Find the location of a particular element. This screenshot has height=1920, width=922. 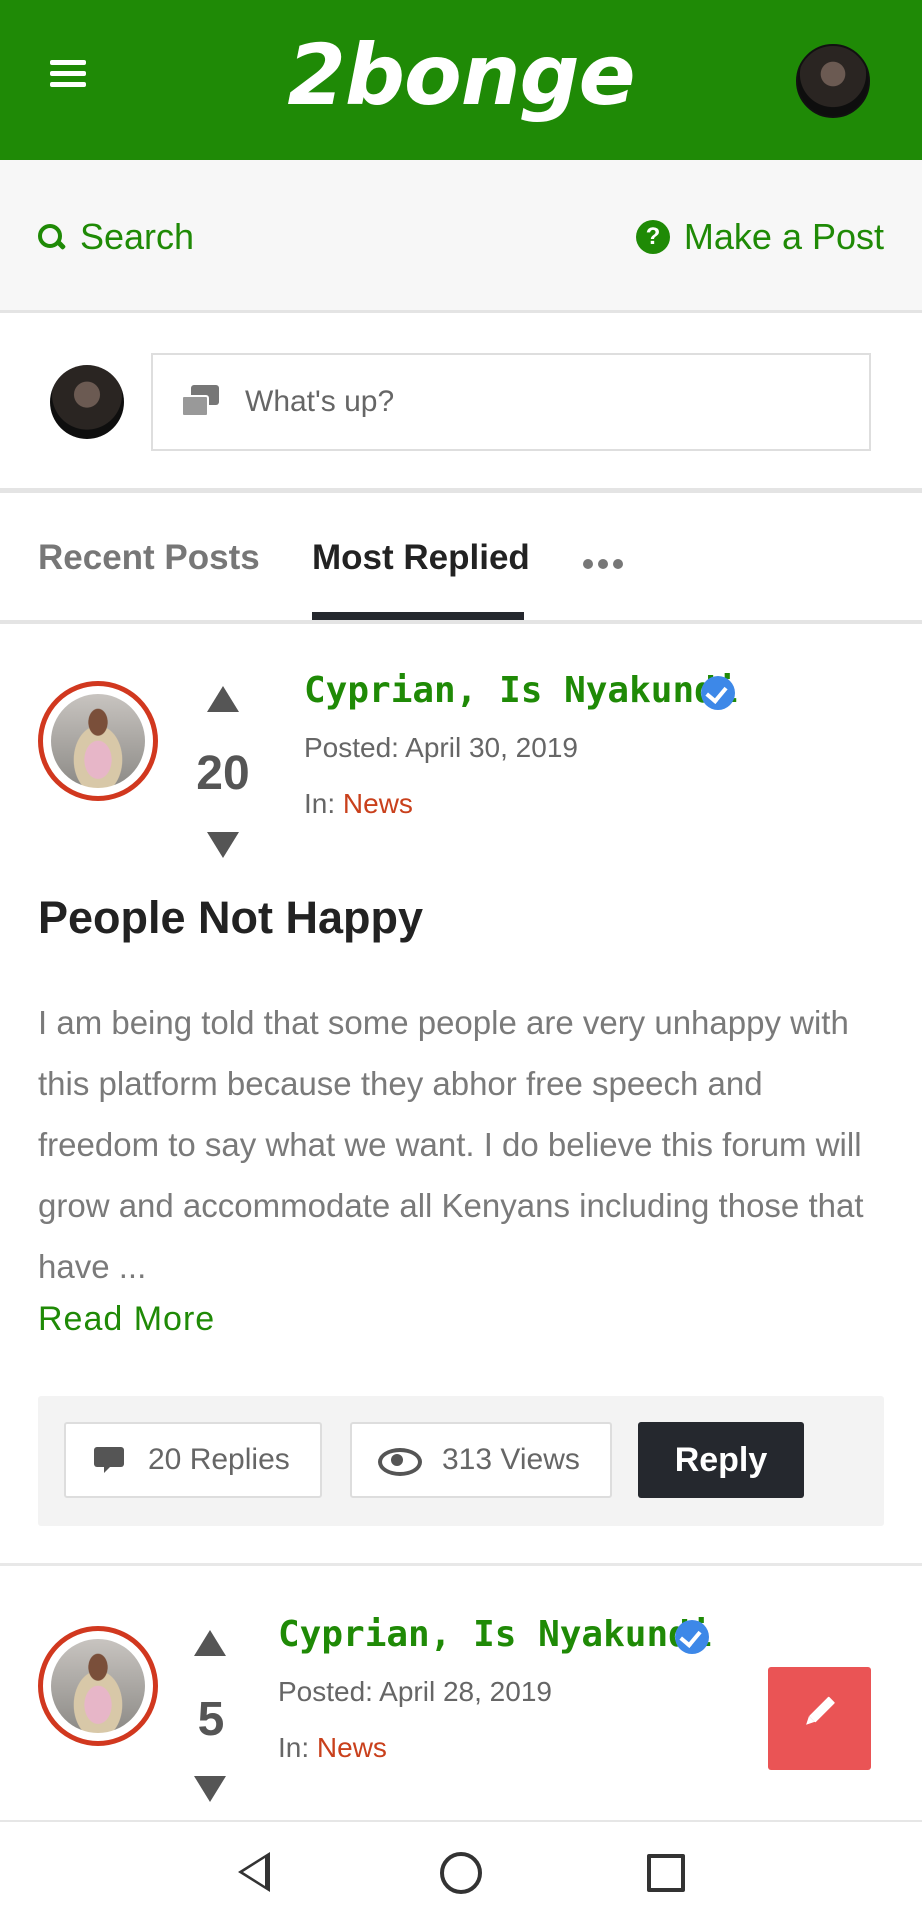

views-count: 313 Views is located at coordinates (481, 1460).